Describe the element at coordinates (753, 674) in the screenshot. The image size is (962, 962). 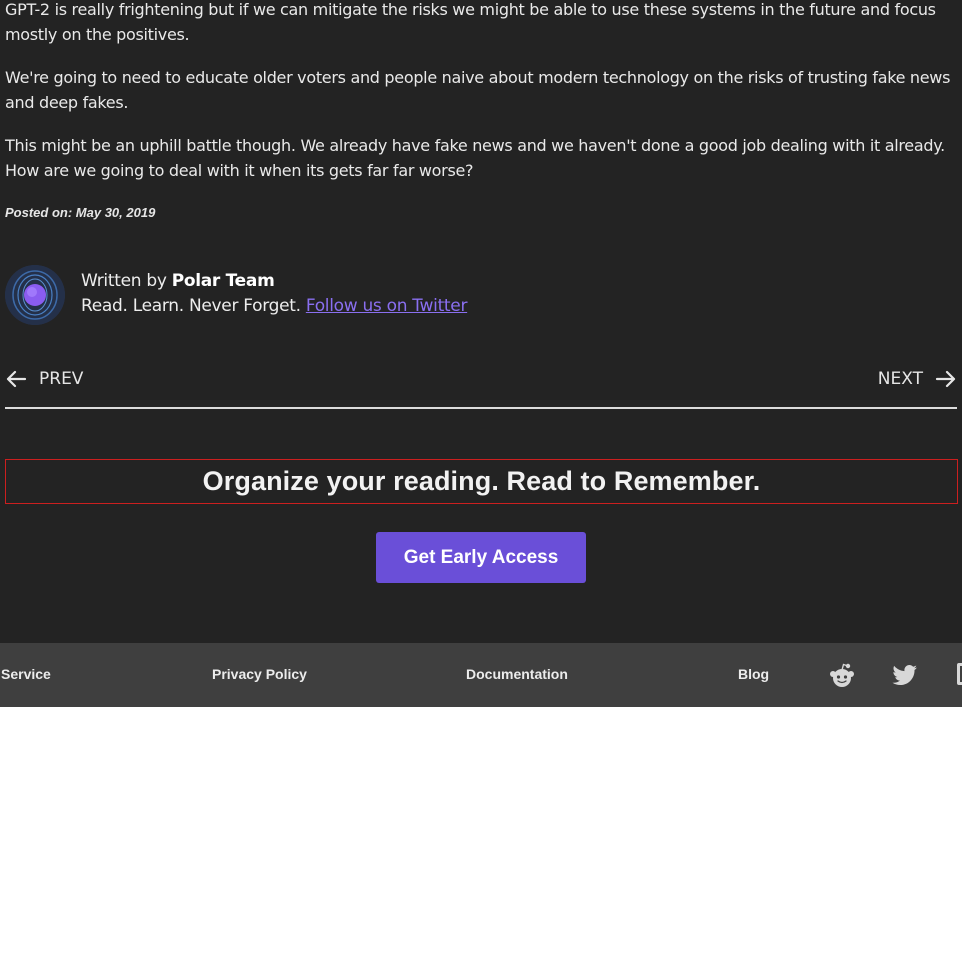
I see `footer-link-blog: Blog` at that location.